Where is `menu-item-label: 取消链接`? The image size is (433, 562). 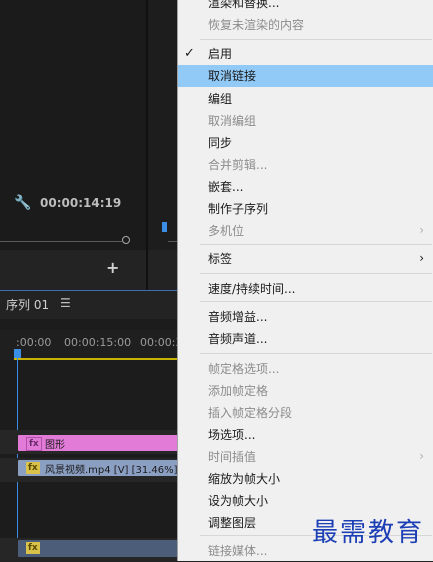
menu-item-label: 取消链接 is located at coordinates (232, 76).